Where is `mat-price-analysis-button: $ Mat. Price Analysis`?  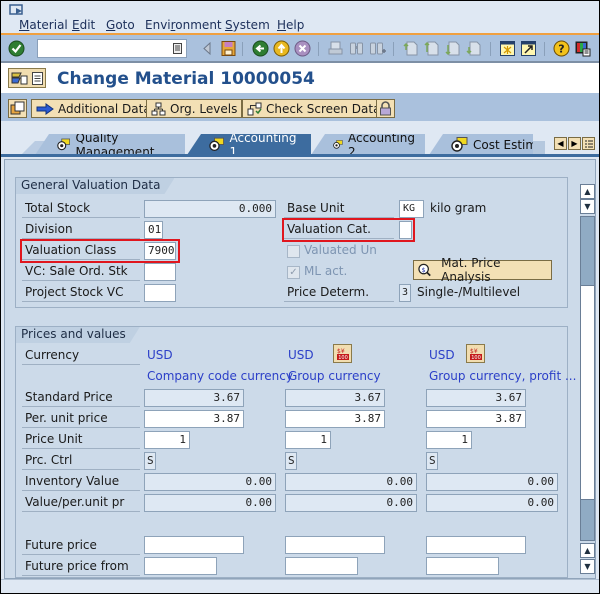
mat-price-analysis-button: $ Mat. Price Analysis is located at coordinates (482, 270).